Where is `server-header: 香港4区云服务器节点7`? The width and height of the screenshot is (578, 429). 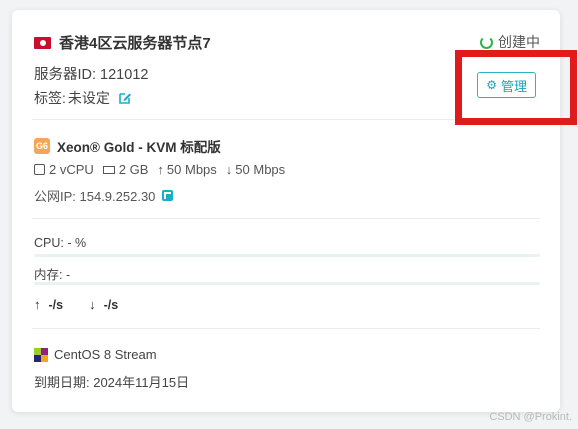
server-header: 香港4区云服务器节点7 is located at coordinates (286, 42).